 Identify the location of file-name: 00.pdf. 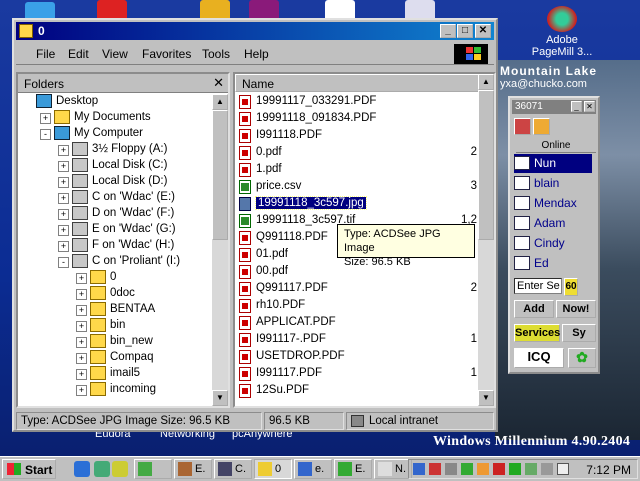
(272, 271).